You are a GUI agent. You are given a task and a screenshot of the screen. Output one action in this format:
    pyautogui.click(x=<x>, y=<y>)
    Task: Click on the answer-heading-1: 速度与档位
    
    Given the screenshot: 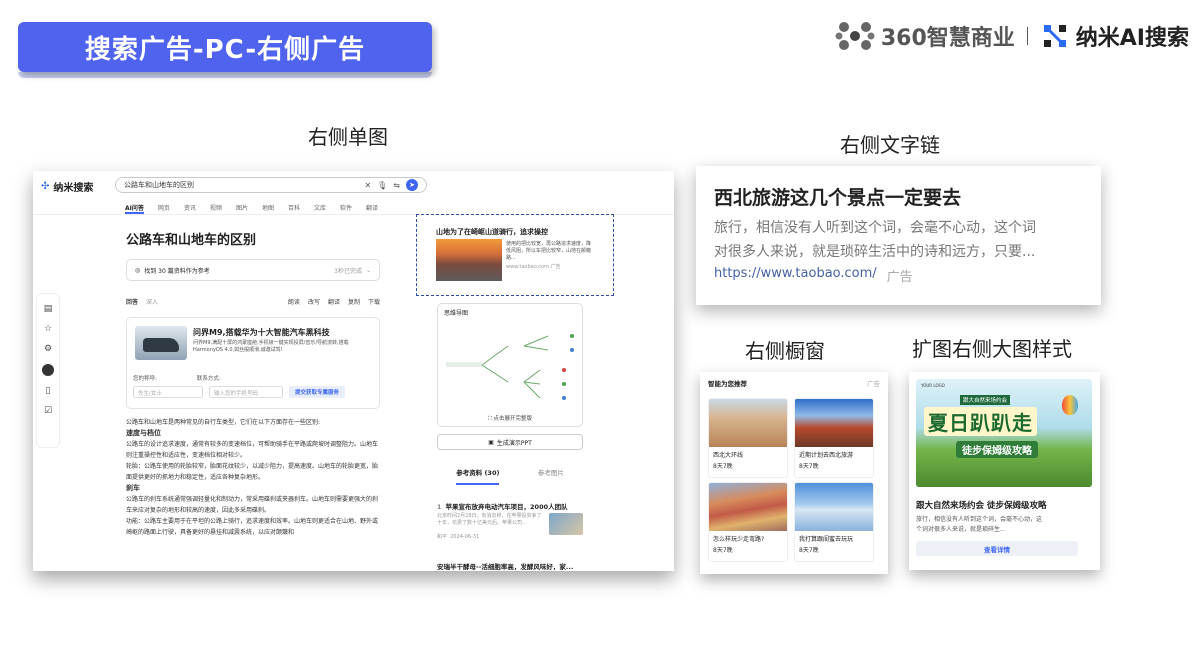 What is the action you would take?
    pyautogui.click(x=143, y=433)
    